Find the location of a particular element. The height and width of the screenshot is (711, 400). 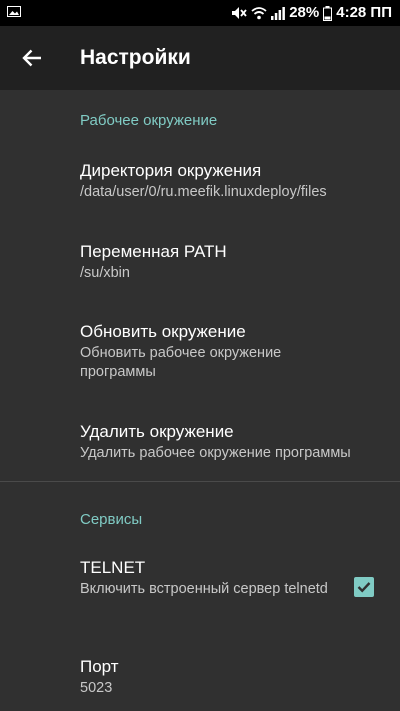

pref-summary: Обновить рабочее окружение программы is located at coordinates (181, 362).